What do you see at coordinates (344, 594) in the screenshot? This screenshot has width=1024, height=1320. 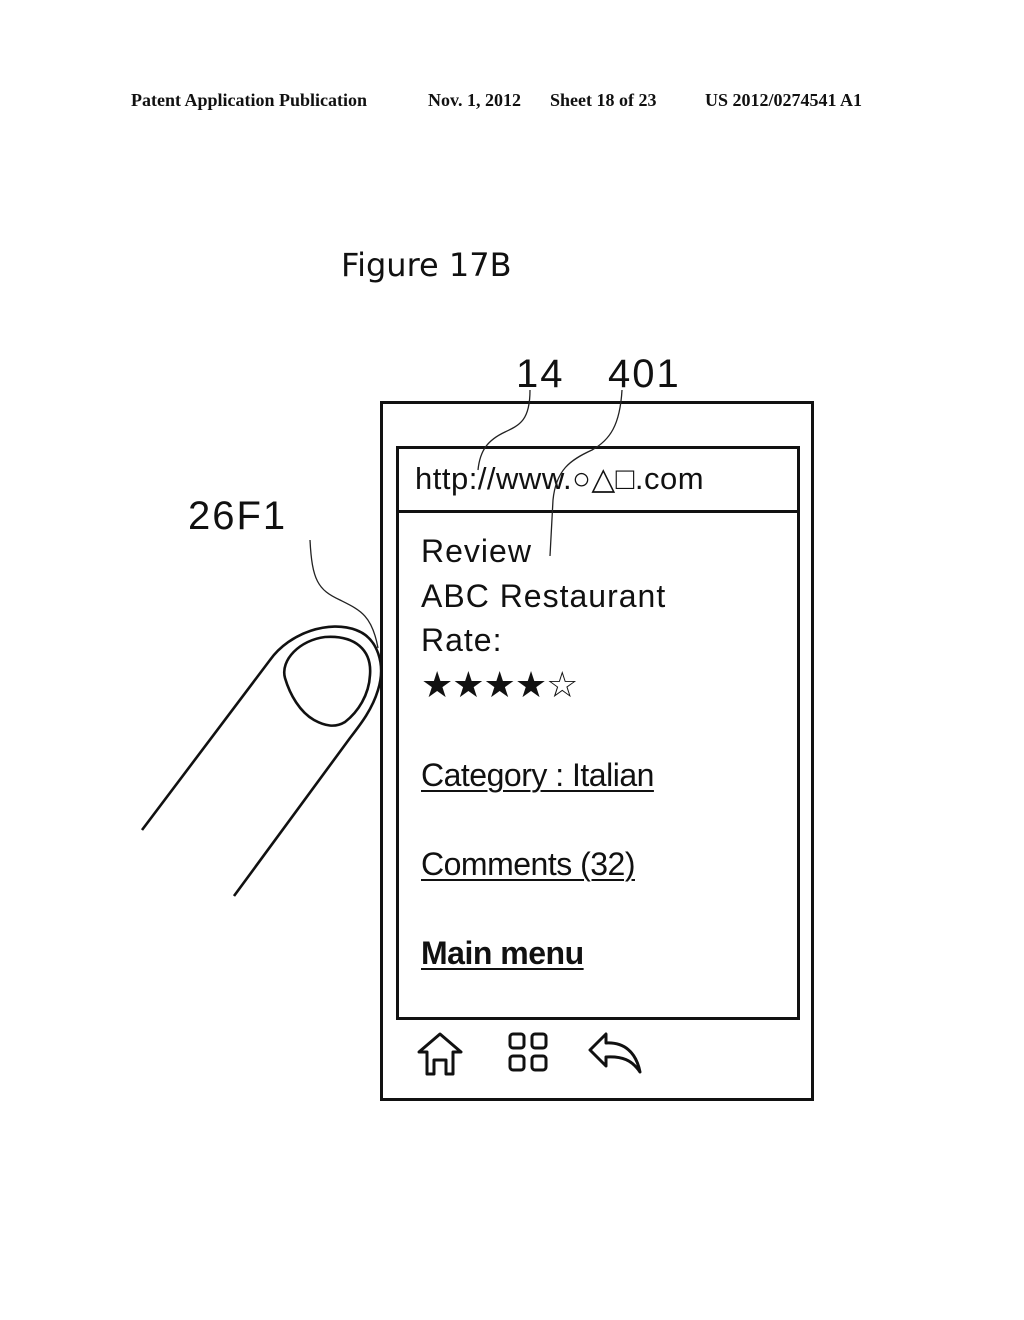 I see `leader-line-26F1` at bounding box center [344, 594].